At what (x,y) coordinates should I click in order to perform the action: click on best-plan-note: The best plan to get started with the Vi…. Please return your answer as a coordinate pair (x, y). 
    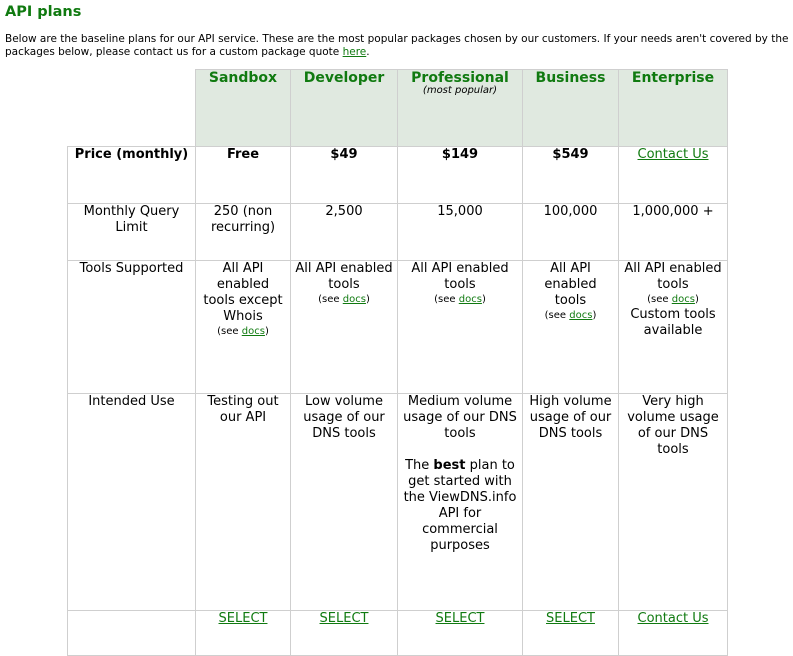
    Looking at the image, I should click on (460, 506).